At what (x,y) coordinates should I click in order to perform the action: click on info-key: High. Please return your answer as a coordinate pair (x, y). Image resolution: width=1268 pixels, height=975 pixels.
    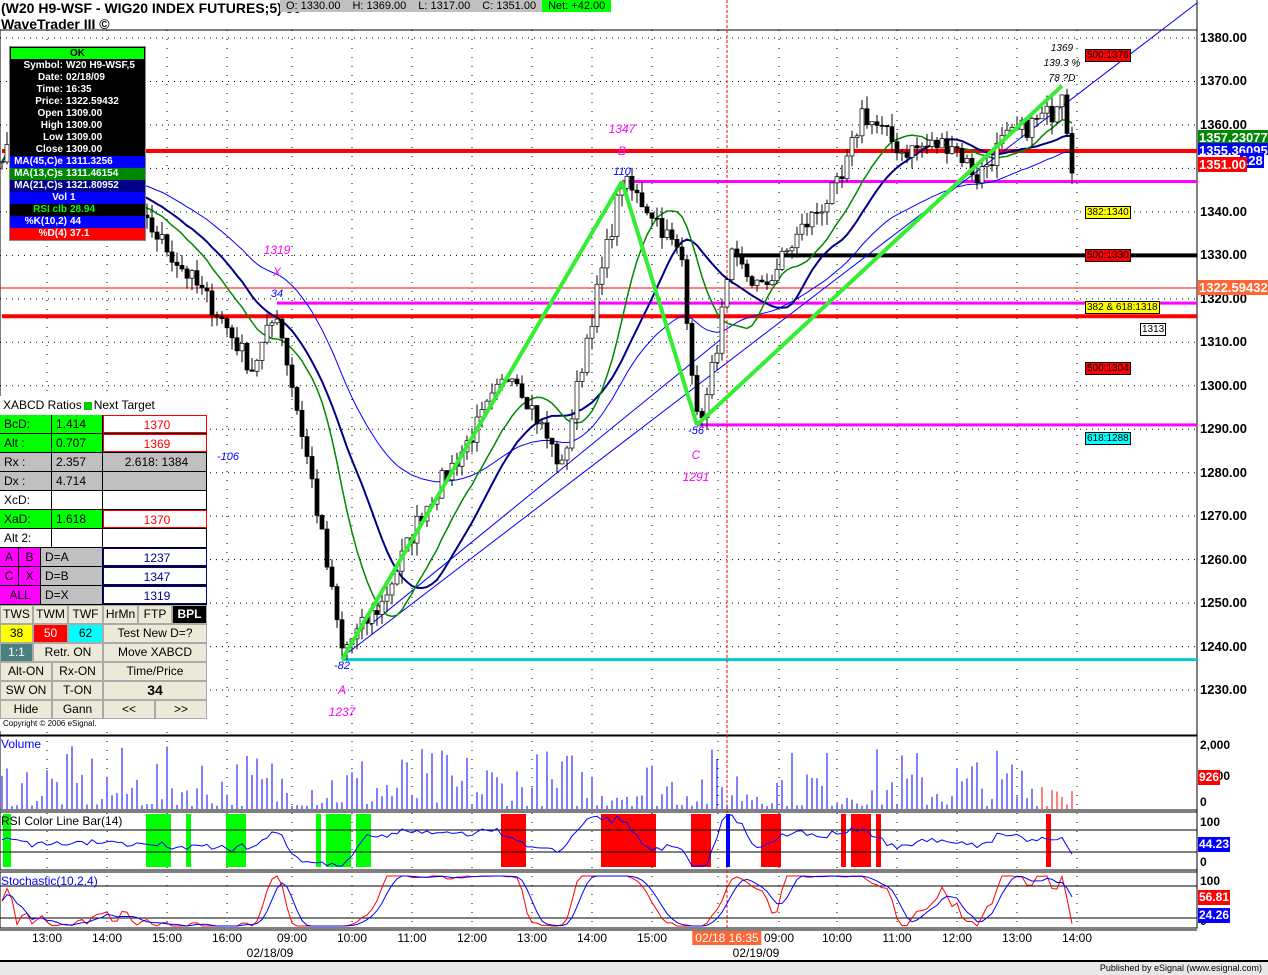
    Looking at the image, I should click on (51, 125).